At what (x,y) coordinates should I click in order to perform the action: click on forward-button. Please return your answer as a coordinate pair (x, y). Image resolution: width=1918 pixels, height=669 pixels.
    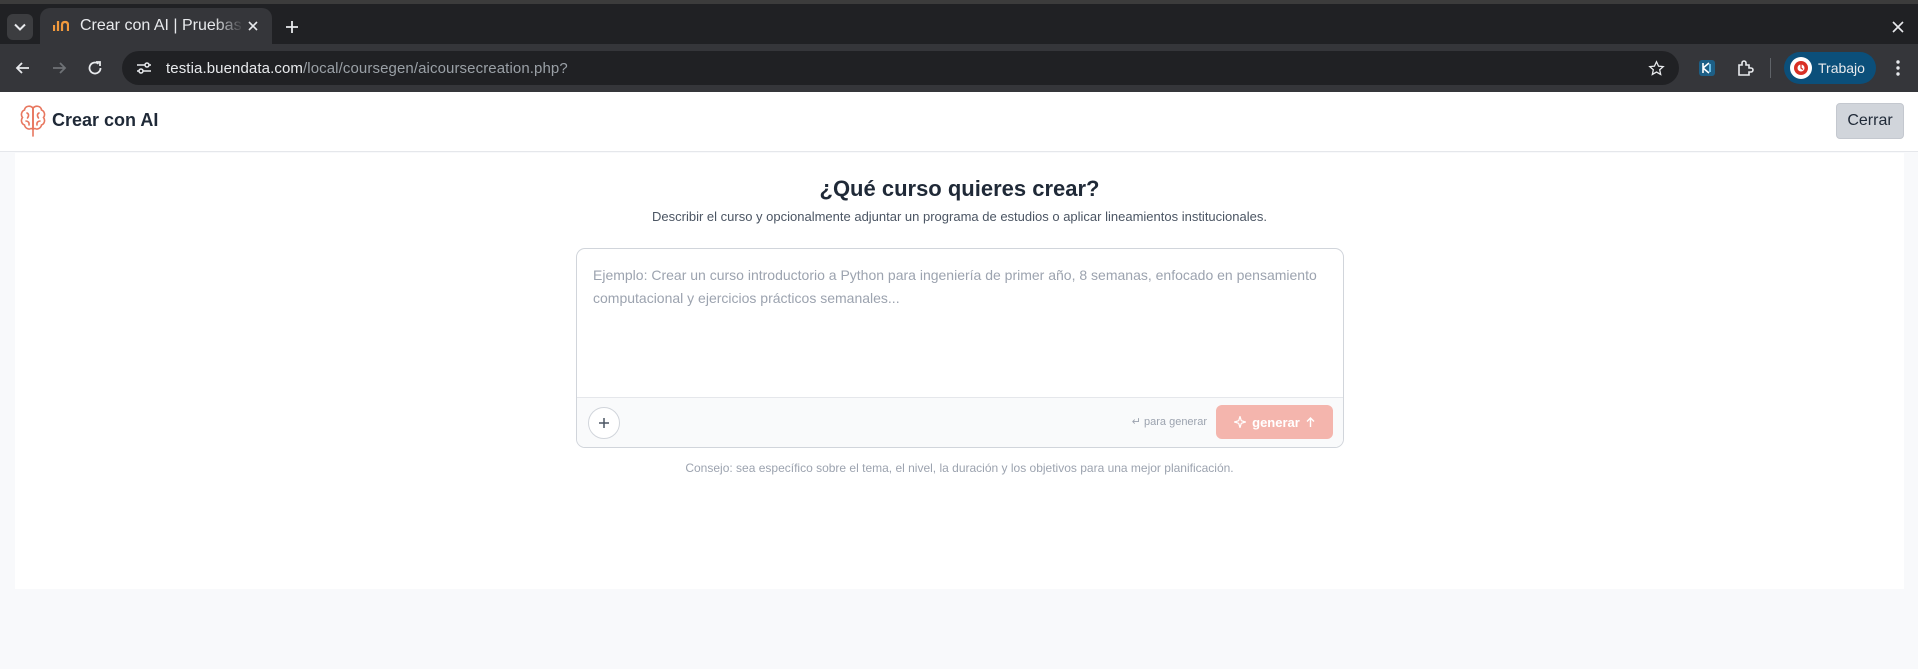
    Looking at the image, I should click on (59, 68).